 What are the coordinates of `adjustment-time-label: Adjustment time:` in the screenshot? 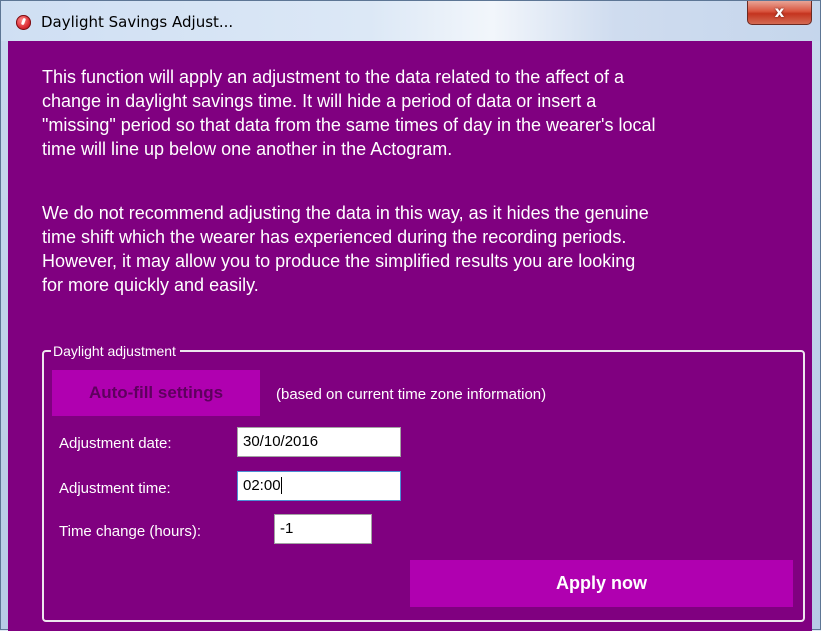 It's located at (115, 488).